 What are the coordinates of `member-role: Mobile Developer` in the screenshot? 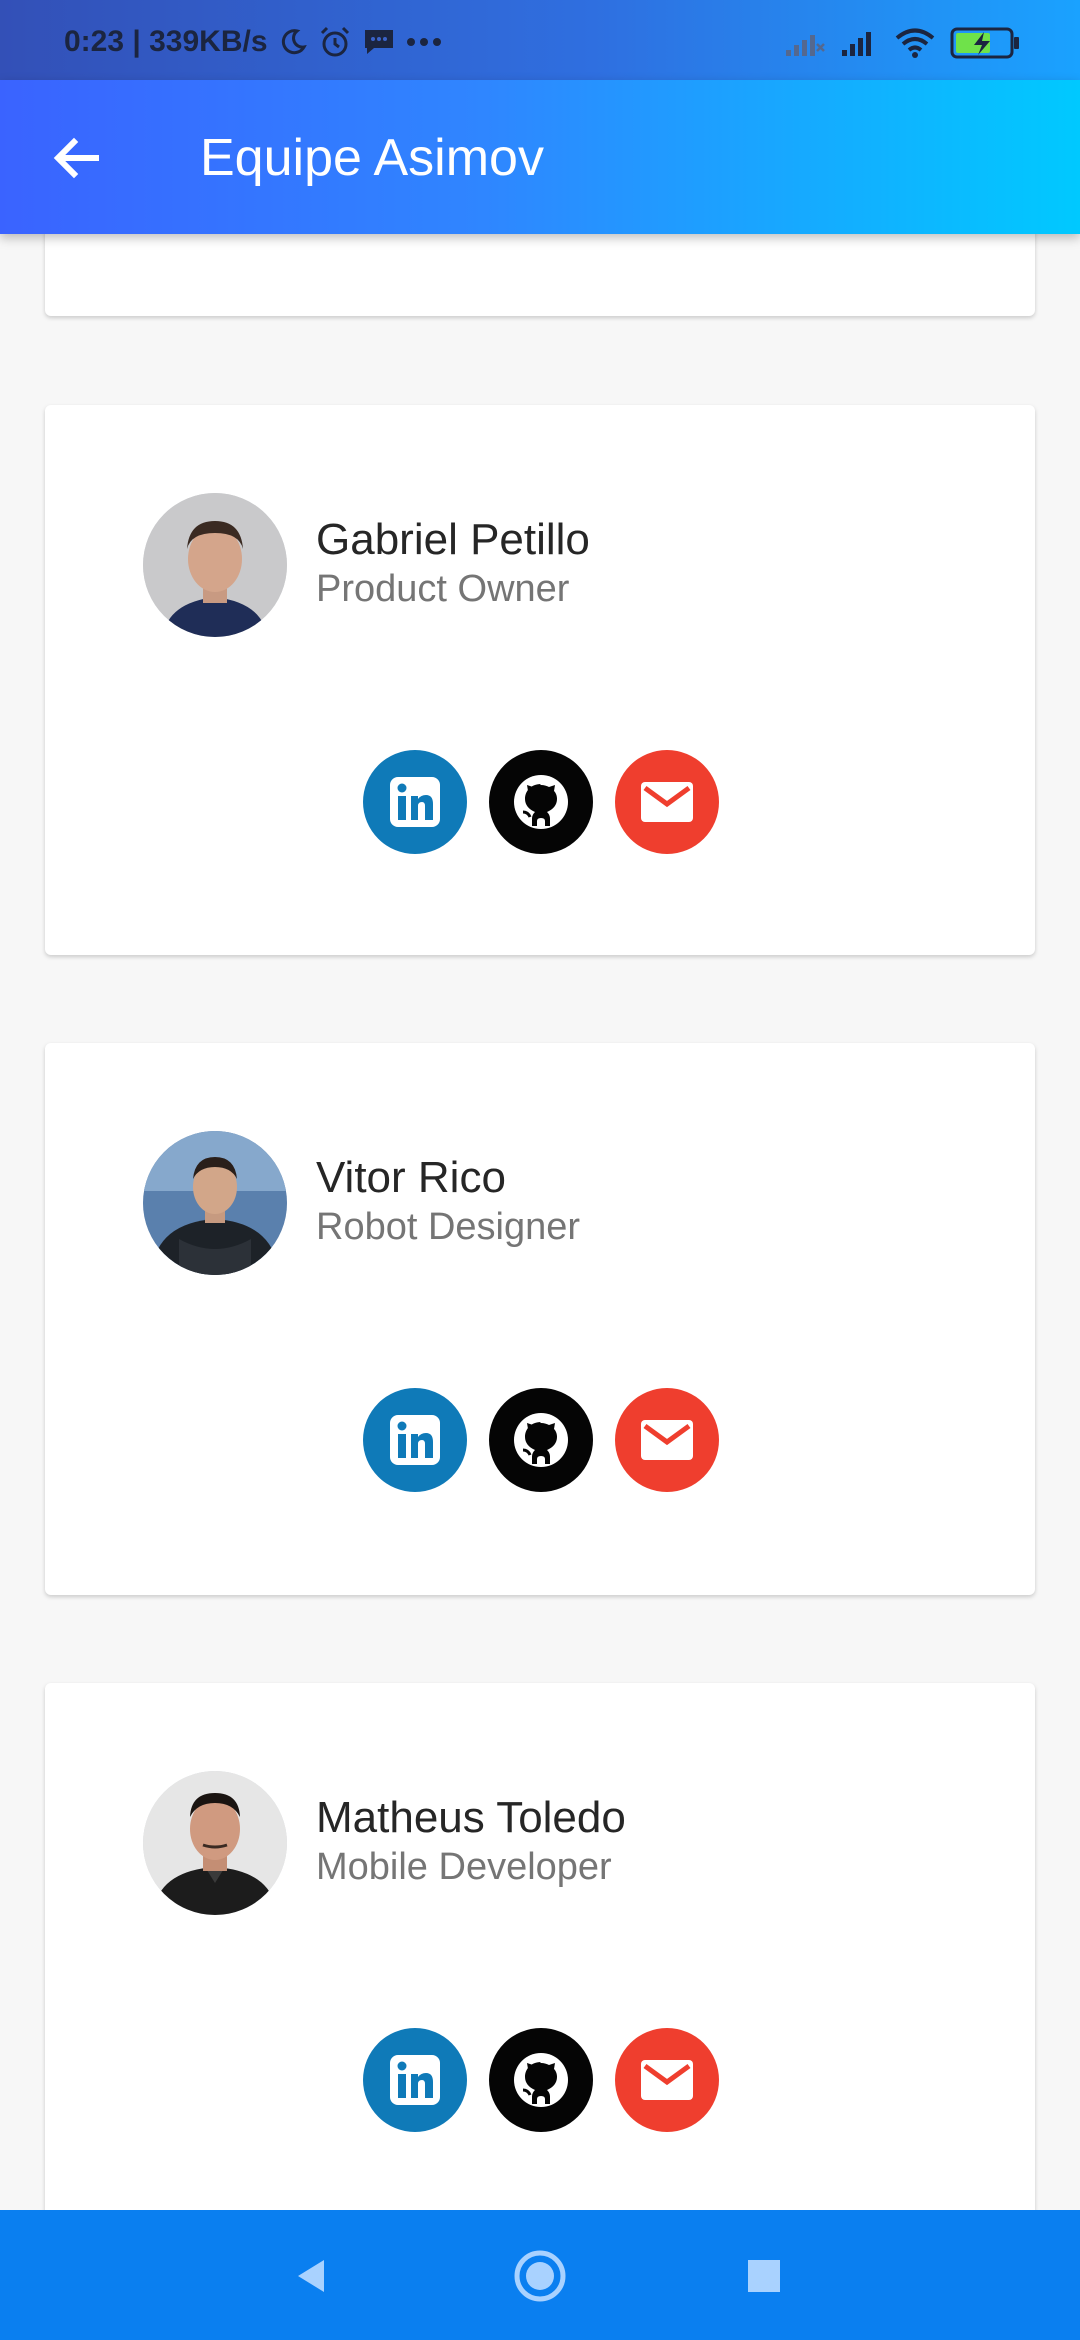 It's located at (464, 1867).